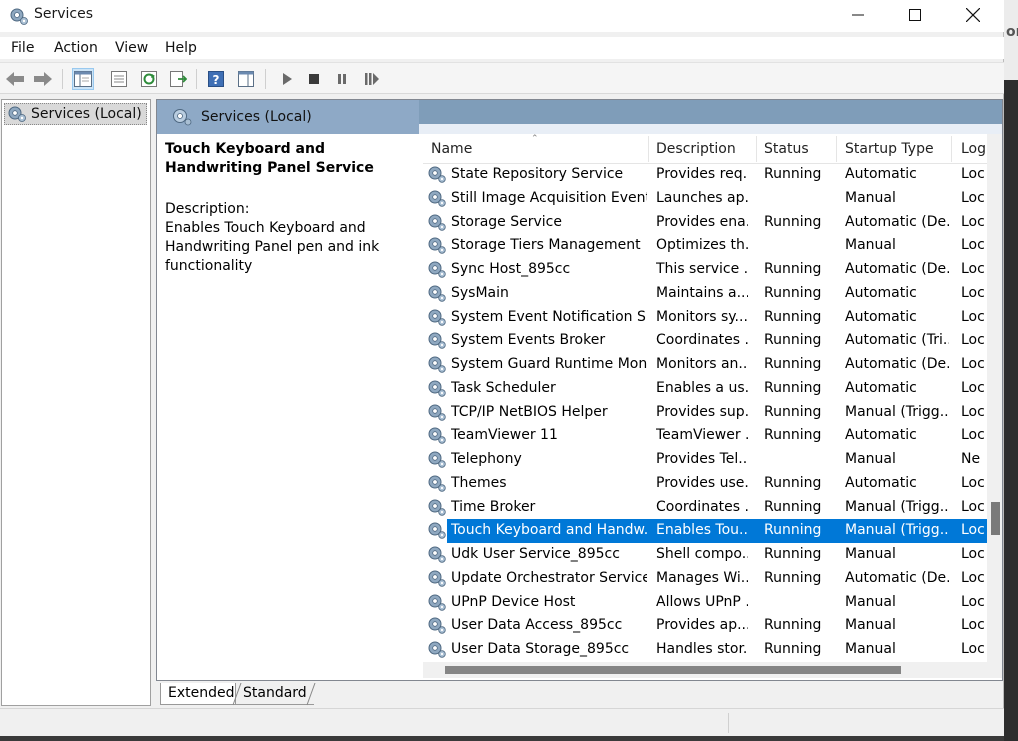 Image resolution: width=1018 pixels, height=741 pixels. Describe the element at coordinates (83, 79) in the screenshot. I see `show-hide-console-tree-button` at that location.